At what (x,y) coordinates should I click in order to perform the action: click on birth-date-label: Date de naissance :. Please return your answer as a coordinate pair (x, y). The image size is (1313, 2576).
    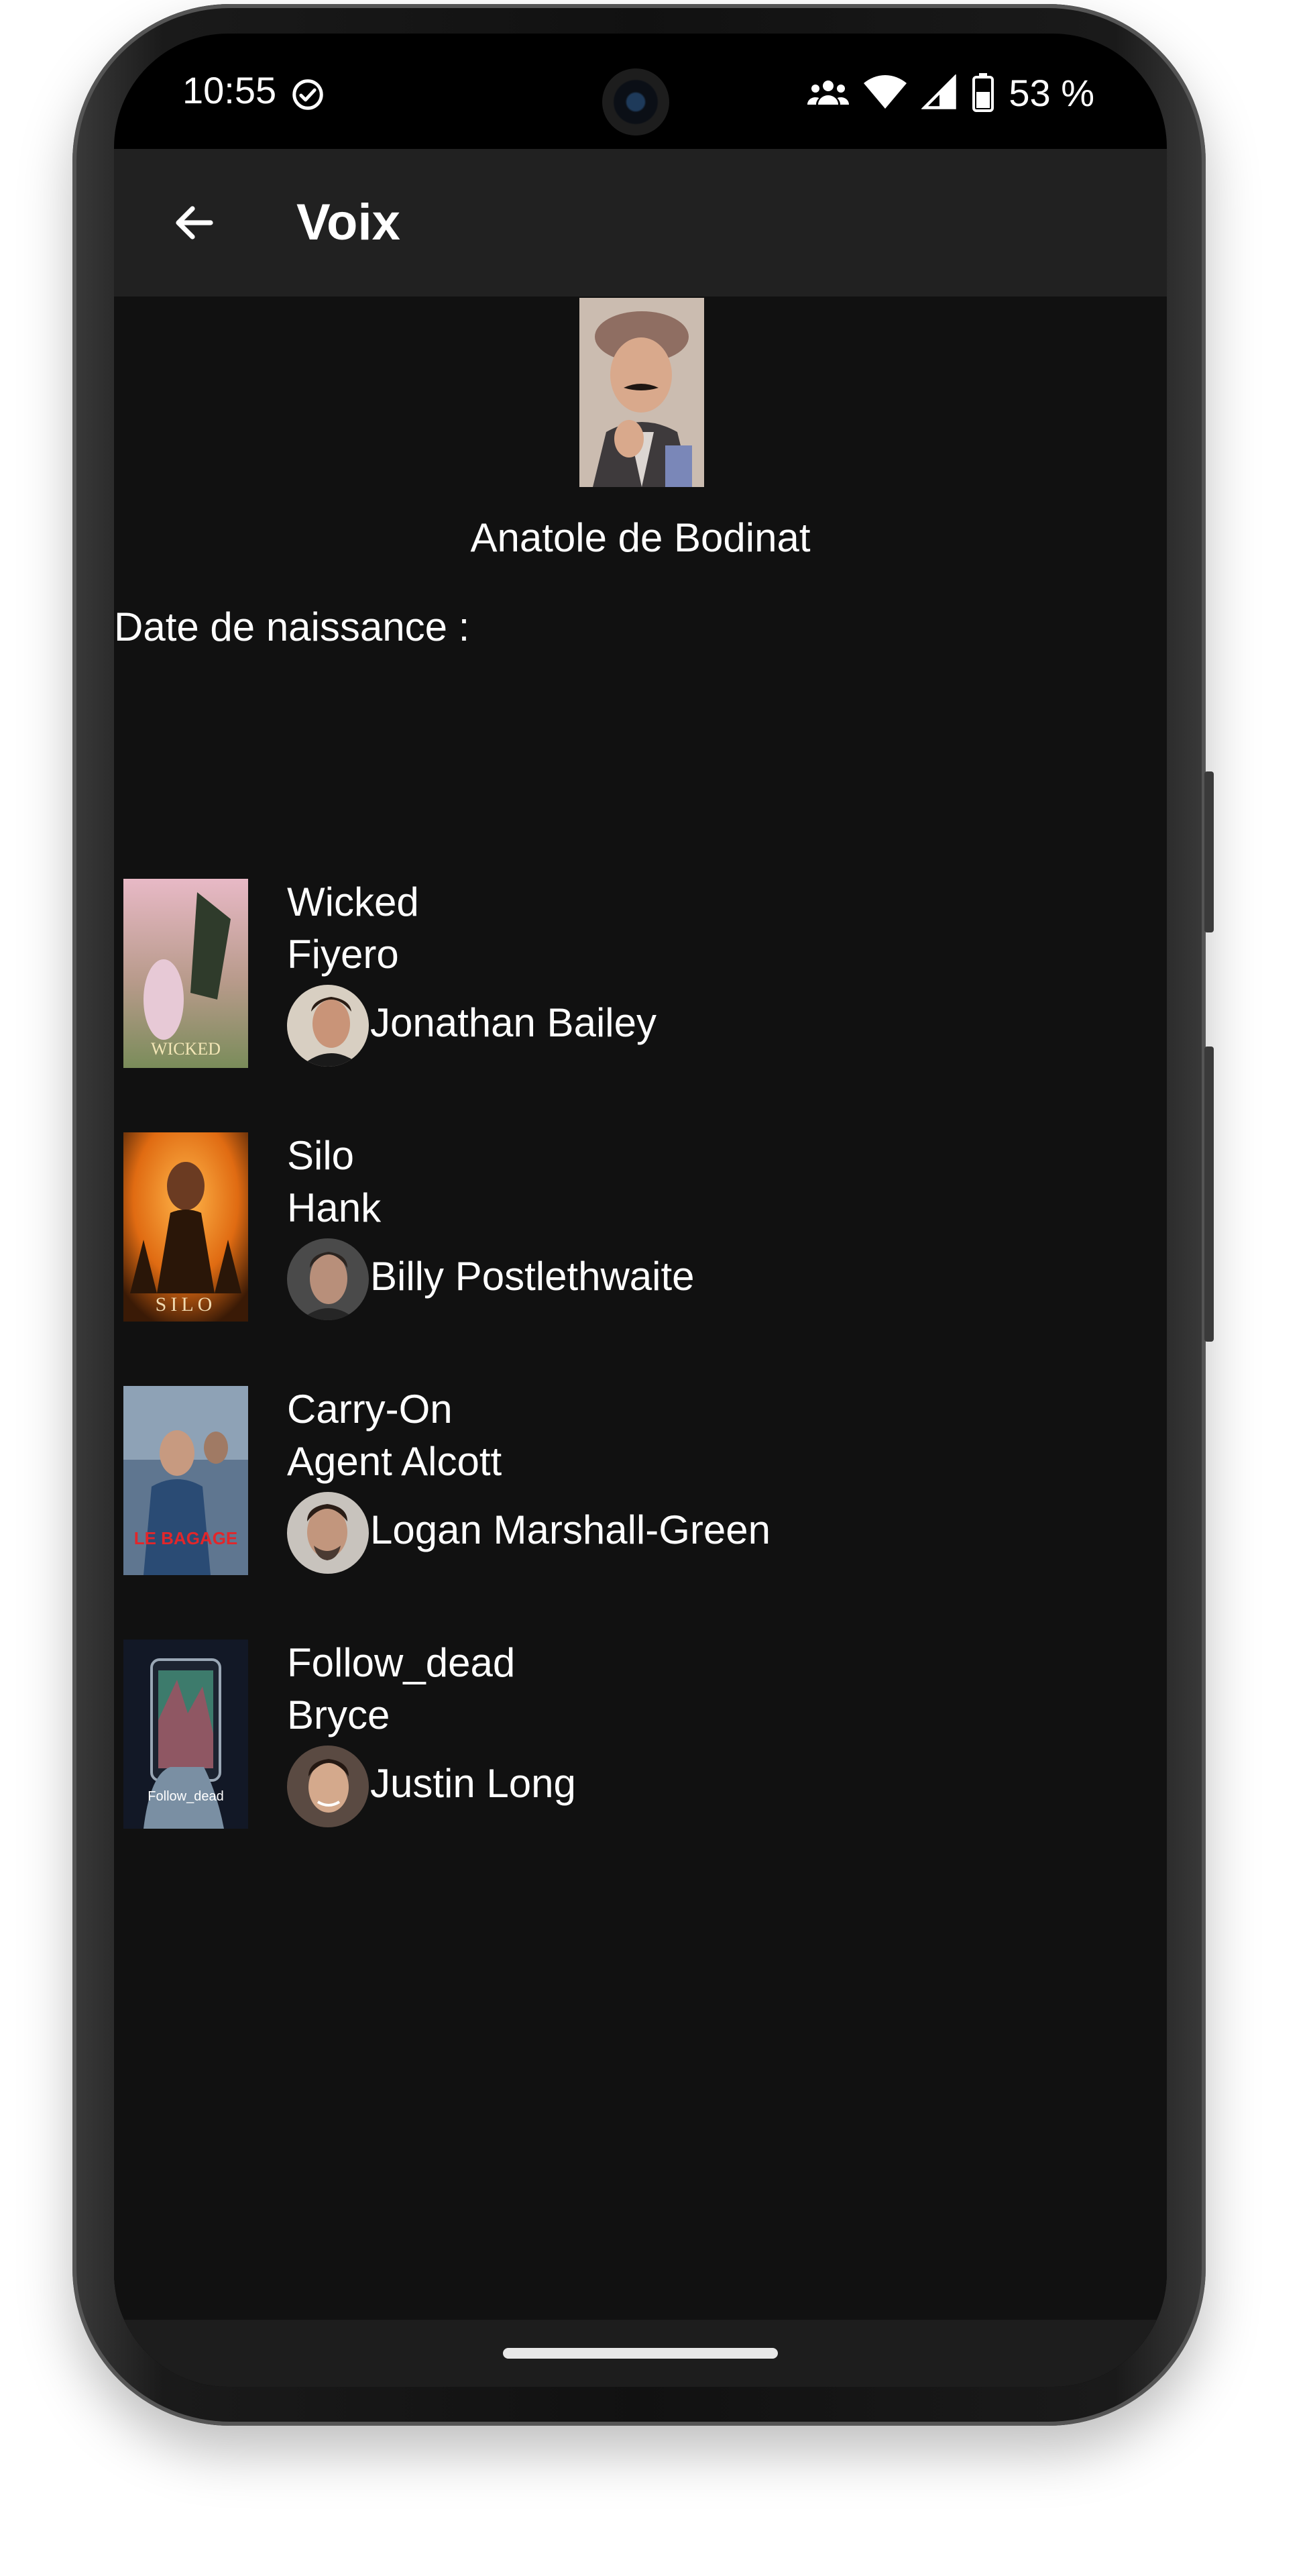
    Looking at the image, I should click on (292, 626).